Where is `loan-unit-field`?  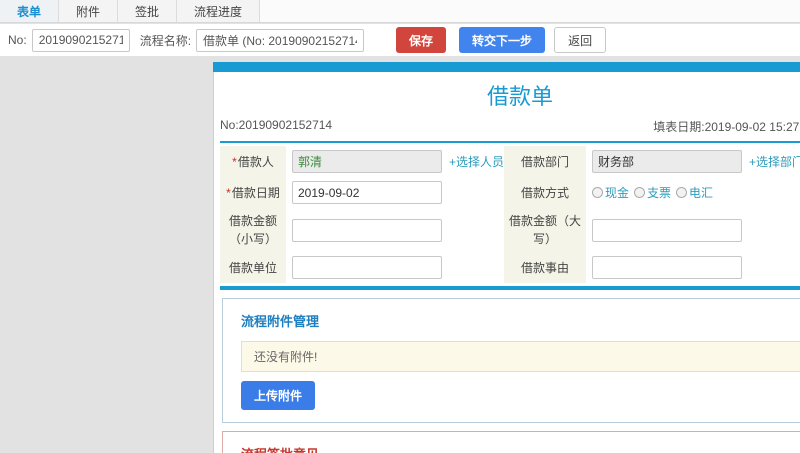 loan-unit-field is located at coordinates (395, 267).